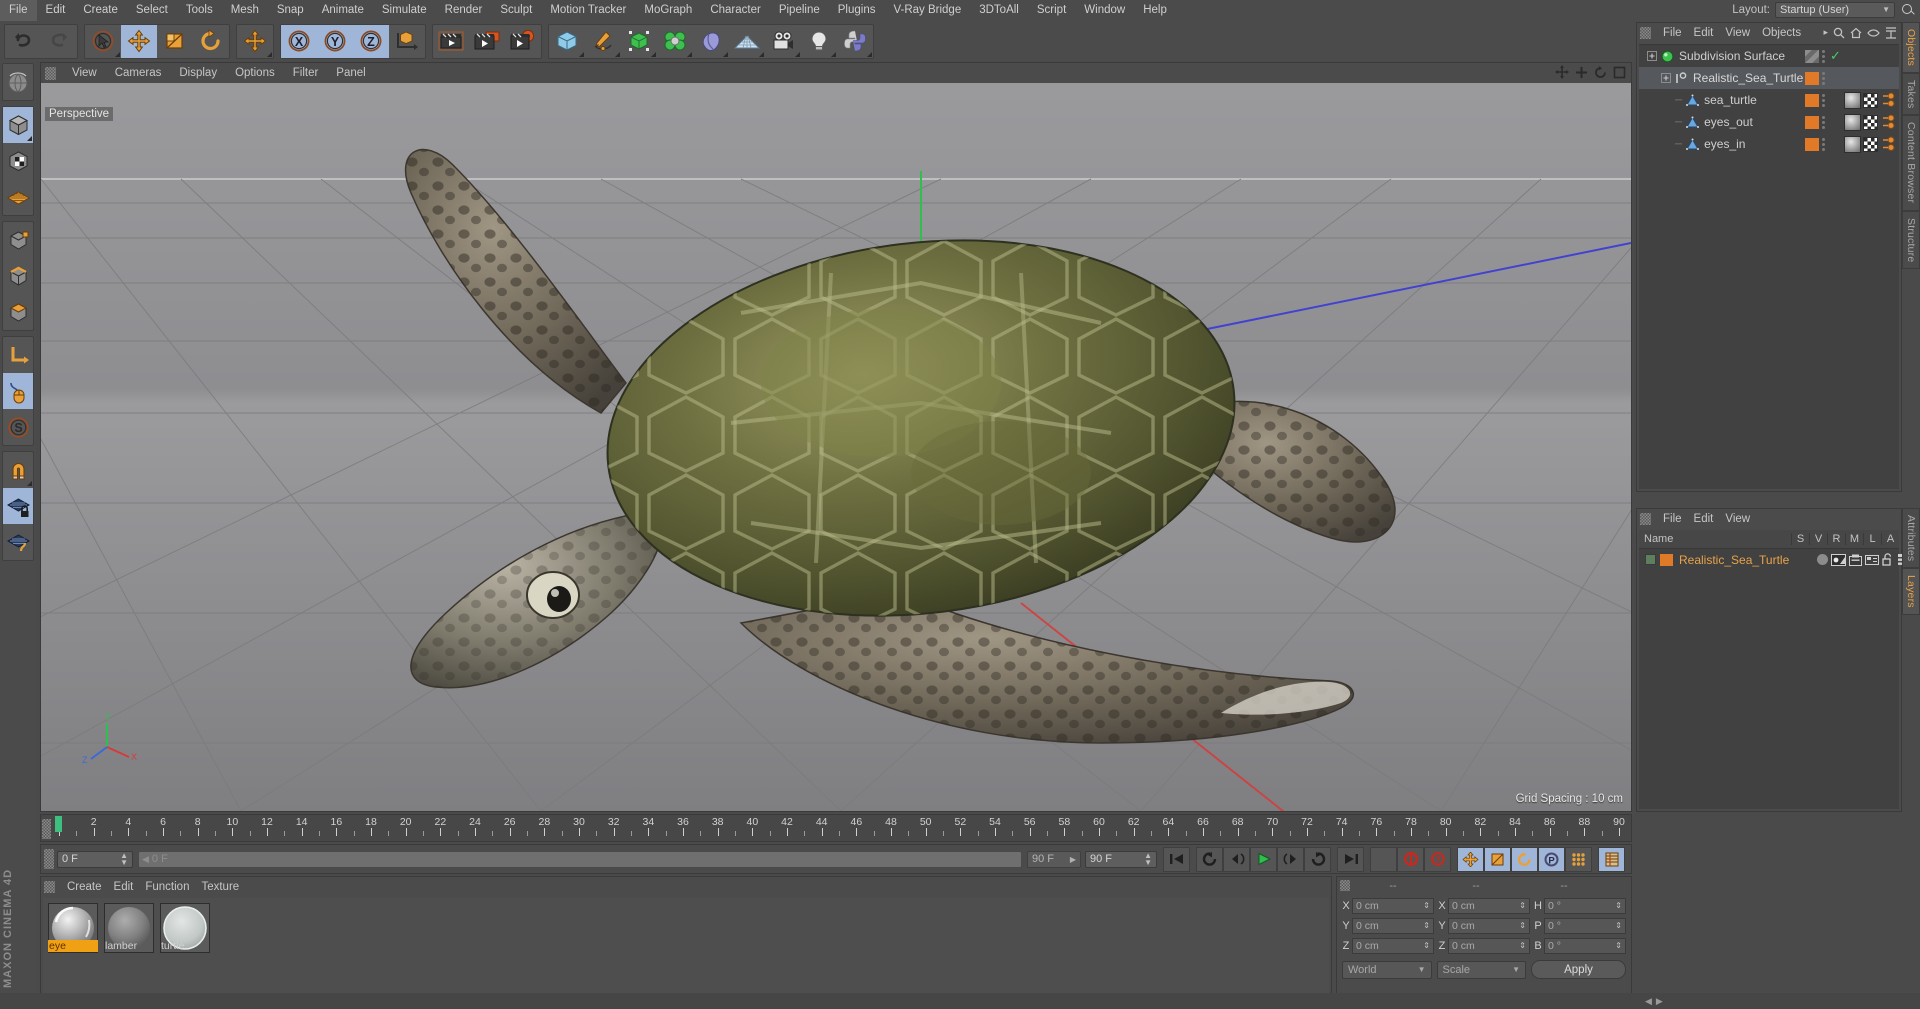 The height and width of the screenshot is (1009, 1920). What do you see at coordinates (487, 41) in the screenshot?
I see `render-to-picture-viewer-button` at bounding box center [487, 41].